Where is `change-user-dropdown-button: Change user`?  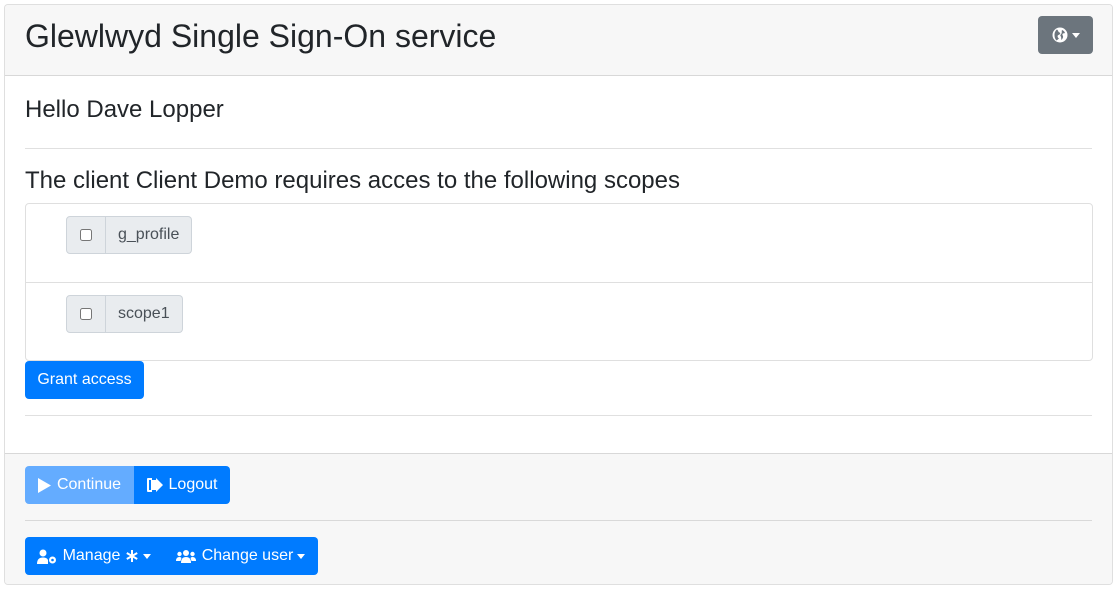
change-user-dropdown-button: Change user is located at coordinates (240, 556).